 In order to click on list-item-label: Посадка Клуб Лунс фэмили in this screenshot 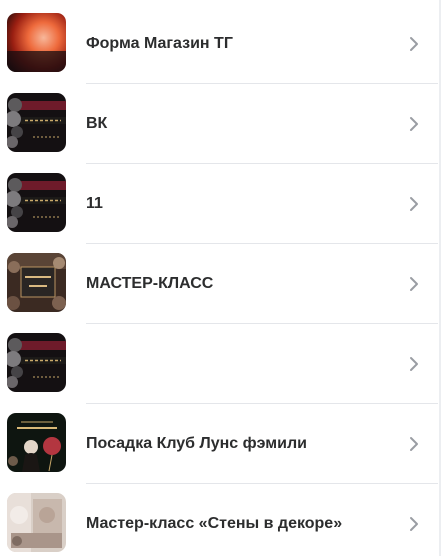, I will do `click(196, 443)`.